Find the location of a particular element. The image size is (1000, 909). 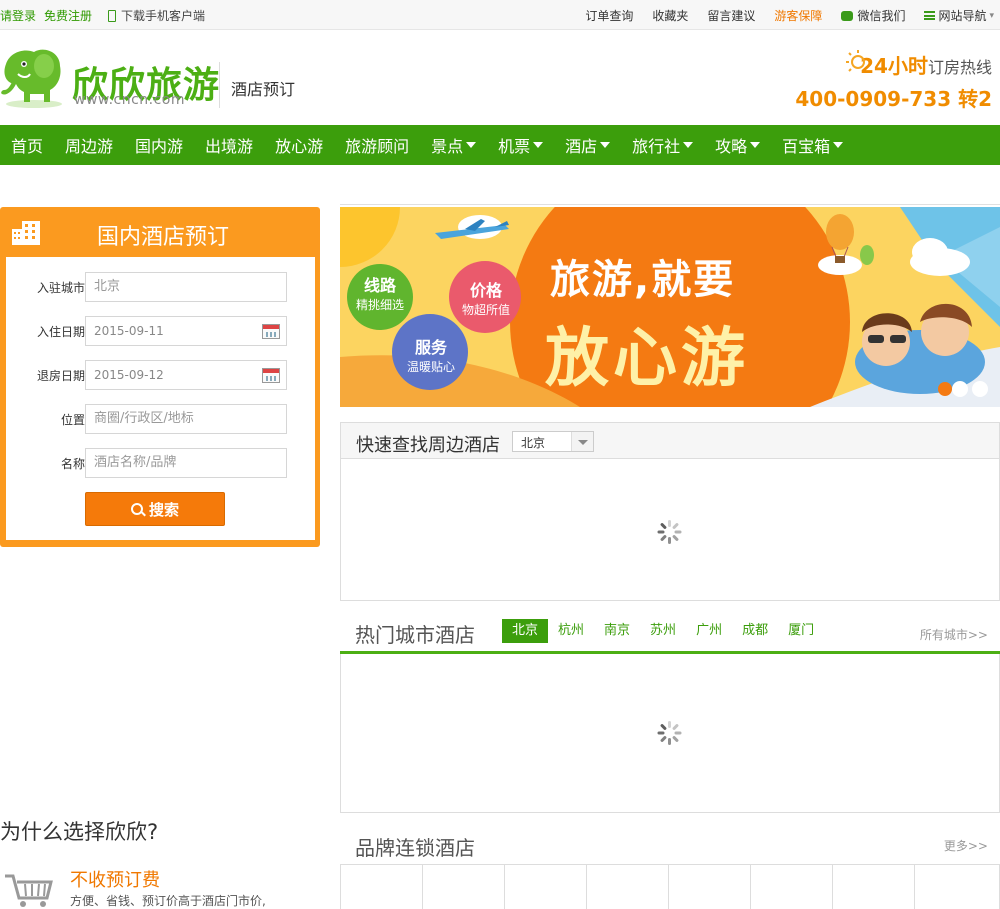

login-link: 请登录 is located at coordinates (18, 15).